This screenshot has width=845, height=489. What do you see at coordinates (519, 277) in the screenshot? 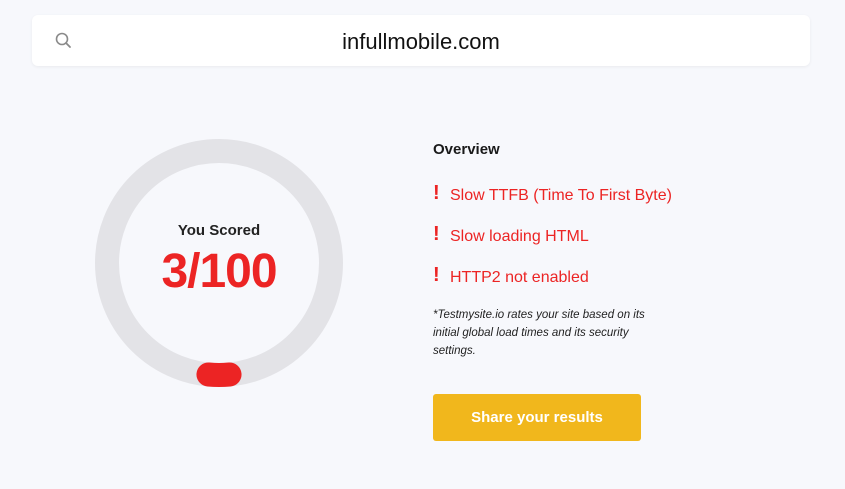
I see `issue-text: HTTP2 not enabled` at bounding box center [519, 277].